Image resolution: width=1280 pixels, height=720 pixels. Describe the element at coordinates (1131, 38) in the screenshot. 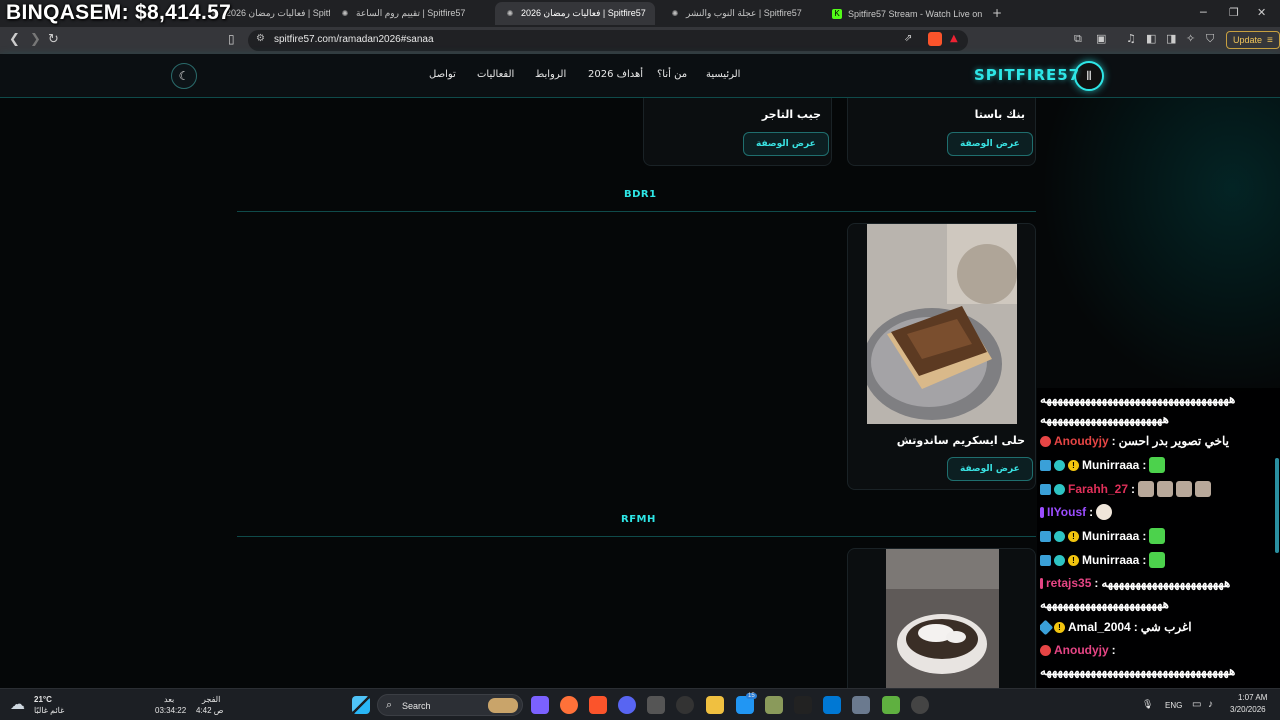

I see `media-icon: ♫` at that location.